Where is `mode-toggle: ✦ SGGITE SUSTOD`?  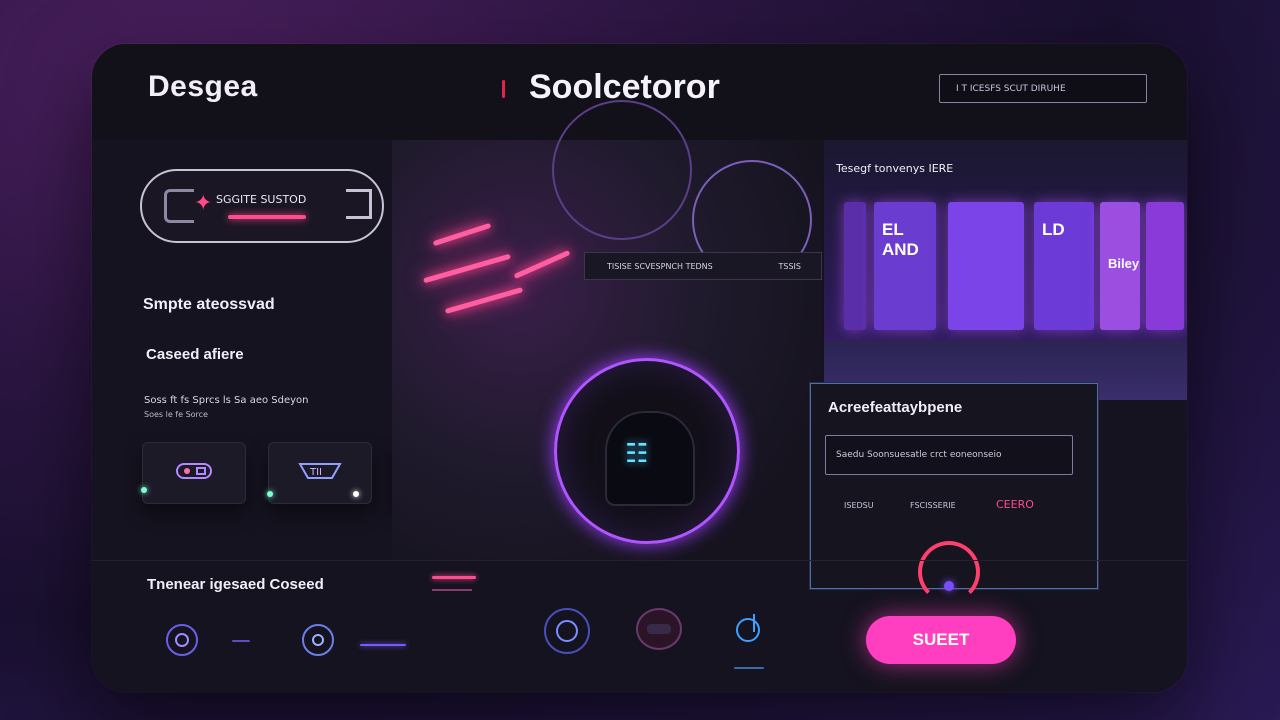 mode-toggle: ✦ SGGITE SUSTOD is located at coordinates (262, 206).